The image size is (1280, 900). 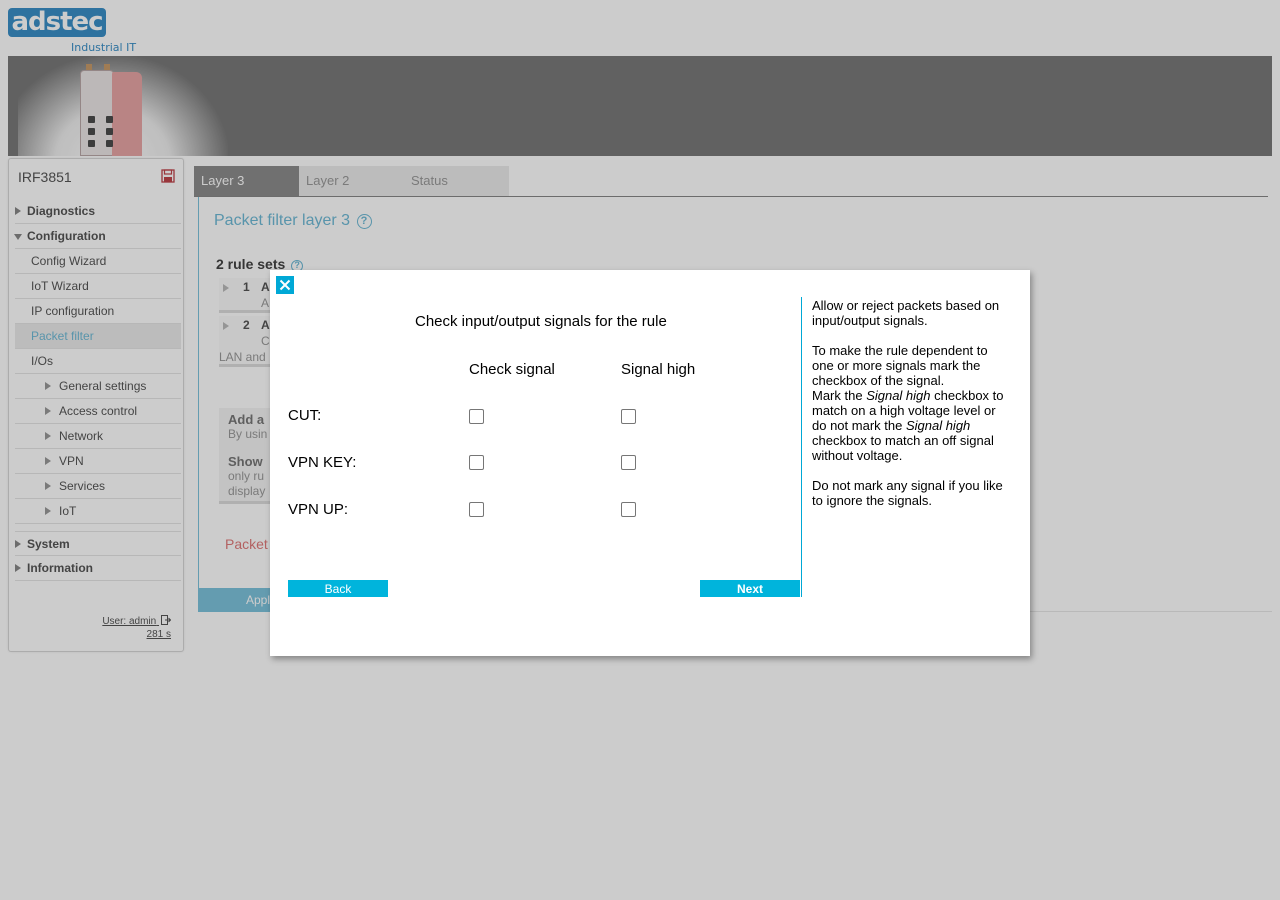 What do you see at coordinates (658, 369) in the screenshot?
I see `column-header-signal-high: Signal high` at bounding box center [658, 369].